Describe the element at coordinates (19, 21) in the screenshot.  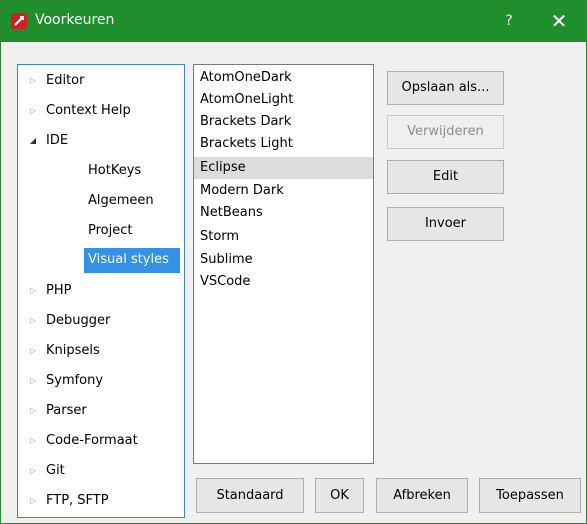
I see `app-icon` at that location.